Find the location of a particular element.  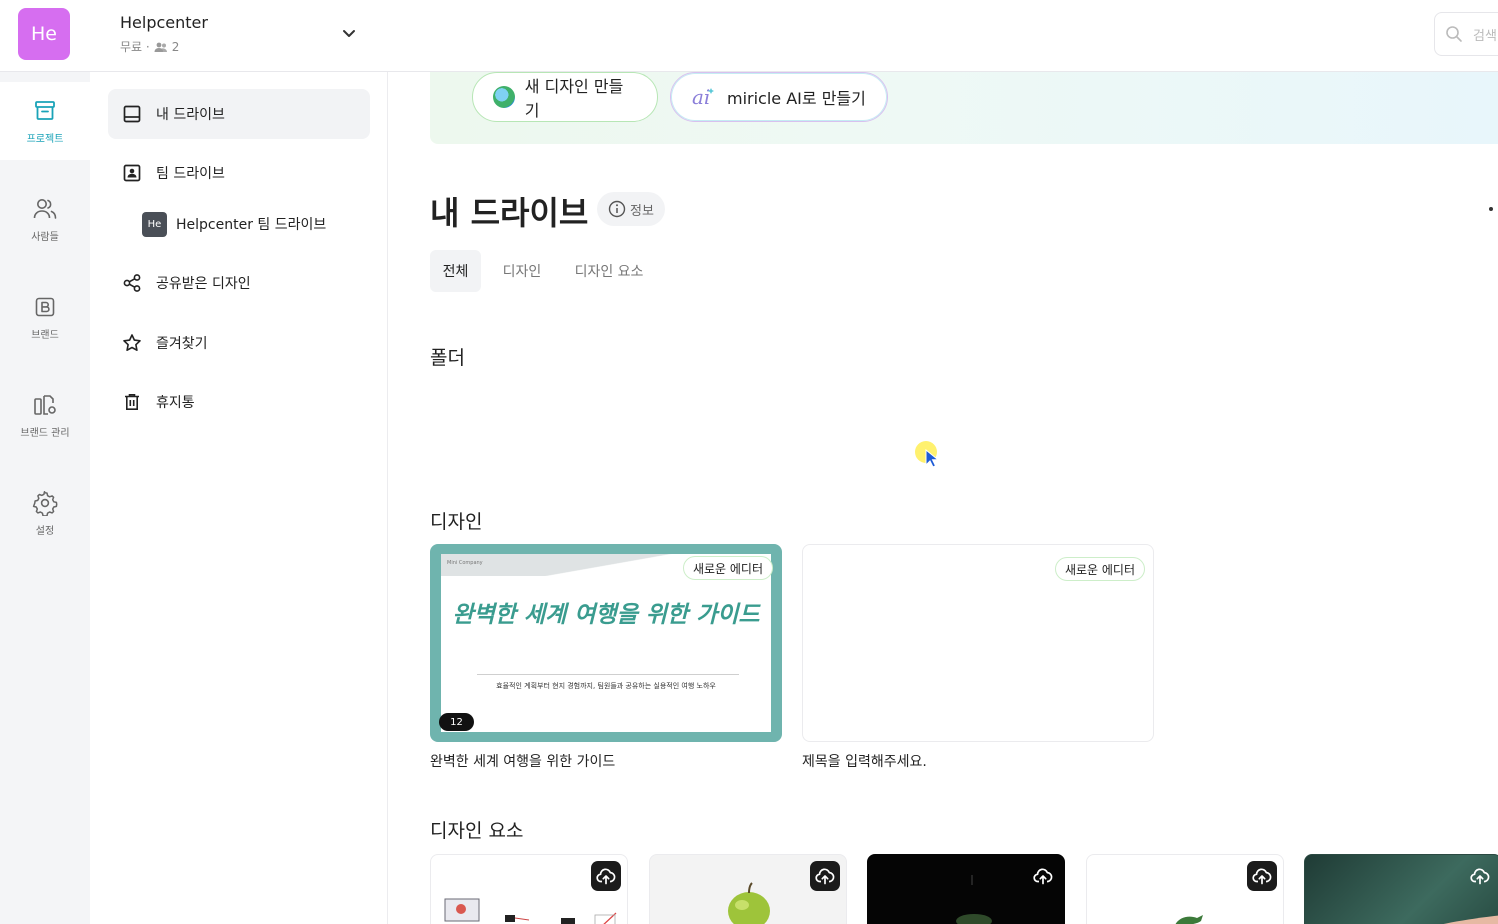

brand-icon is located at coordinates (45, 306).